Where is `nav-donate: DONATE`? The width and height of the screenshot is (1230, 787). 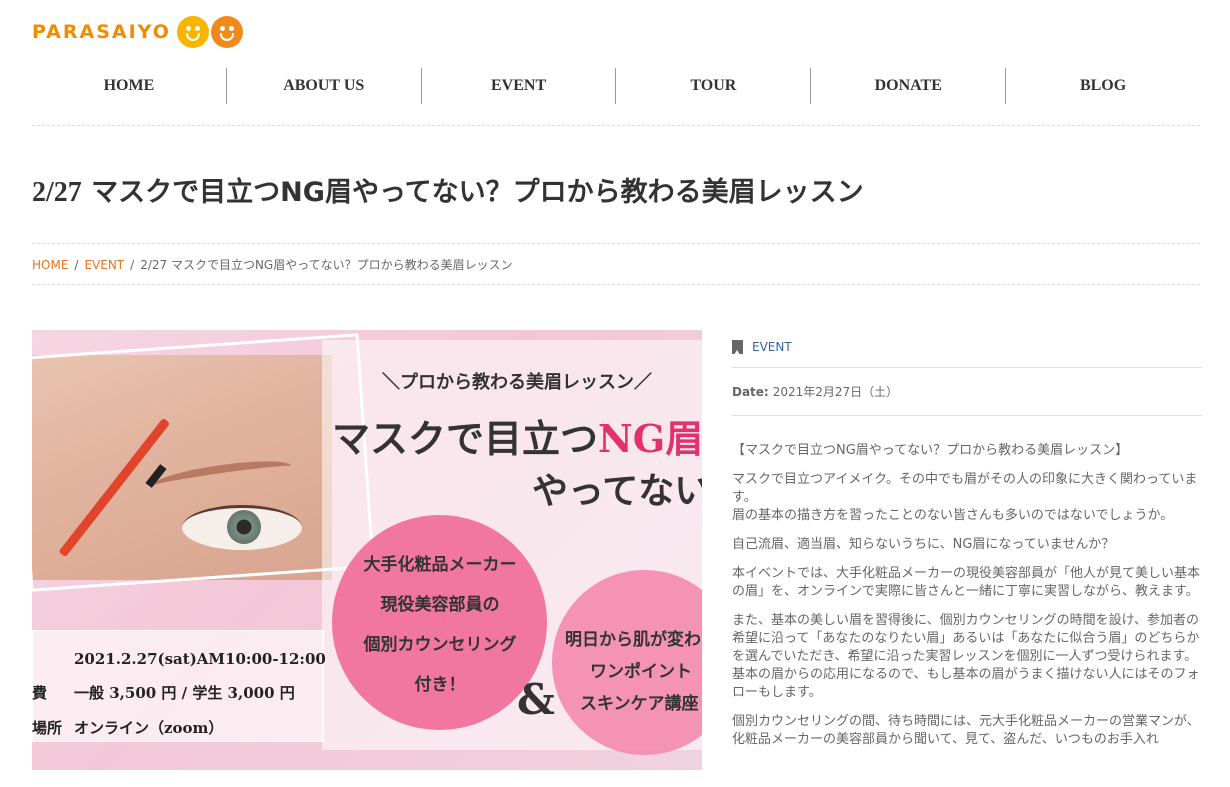
nav-donate: DONATE is located at coordinates (907, 86).